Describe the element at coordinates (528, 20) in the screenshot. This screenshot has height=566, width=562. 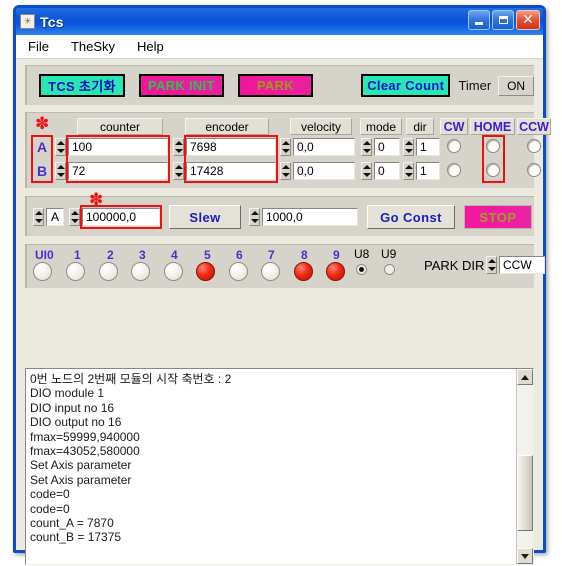
I see `close-button: ✕` at that location.